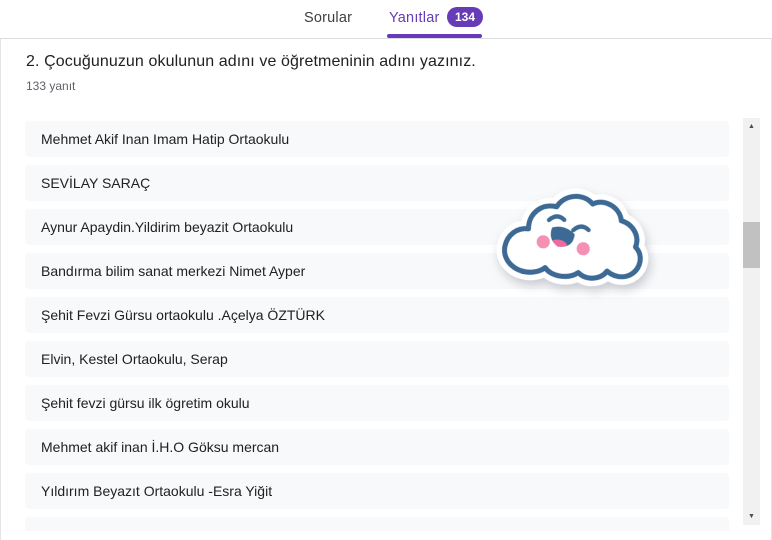 The width and height of the screenshot is (772, 540). What do you see at coordinates (377, 183) in the screenshot?
I see `answer-row: SEVİLAY SARAÇ` at bounding box center [377, 183].